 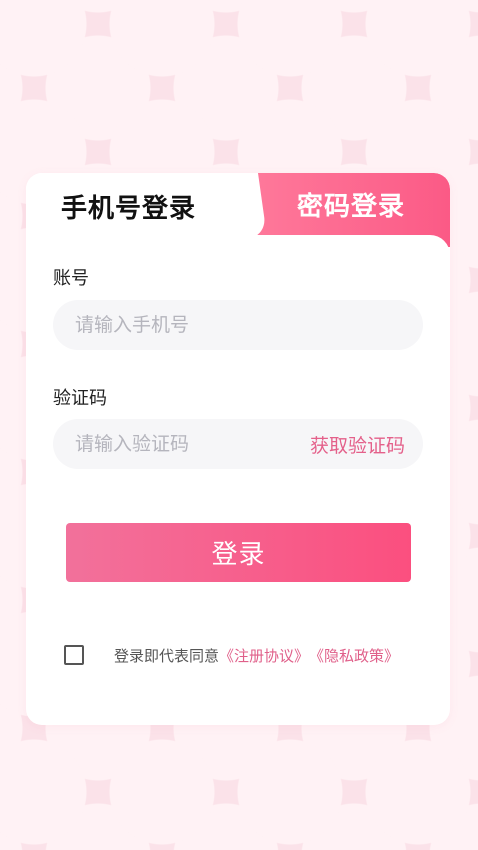 I want to click on phone-input-wrapper, so click(x=238, y=325).